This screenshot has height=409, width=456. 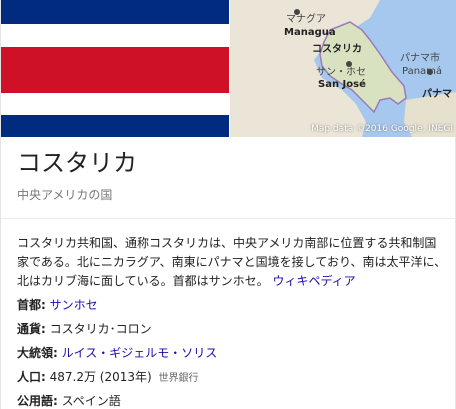 I want to click on fact-value-capital-link: サンホセ, so click(x=74, y=305).